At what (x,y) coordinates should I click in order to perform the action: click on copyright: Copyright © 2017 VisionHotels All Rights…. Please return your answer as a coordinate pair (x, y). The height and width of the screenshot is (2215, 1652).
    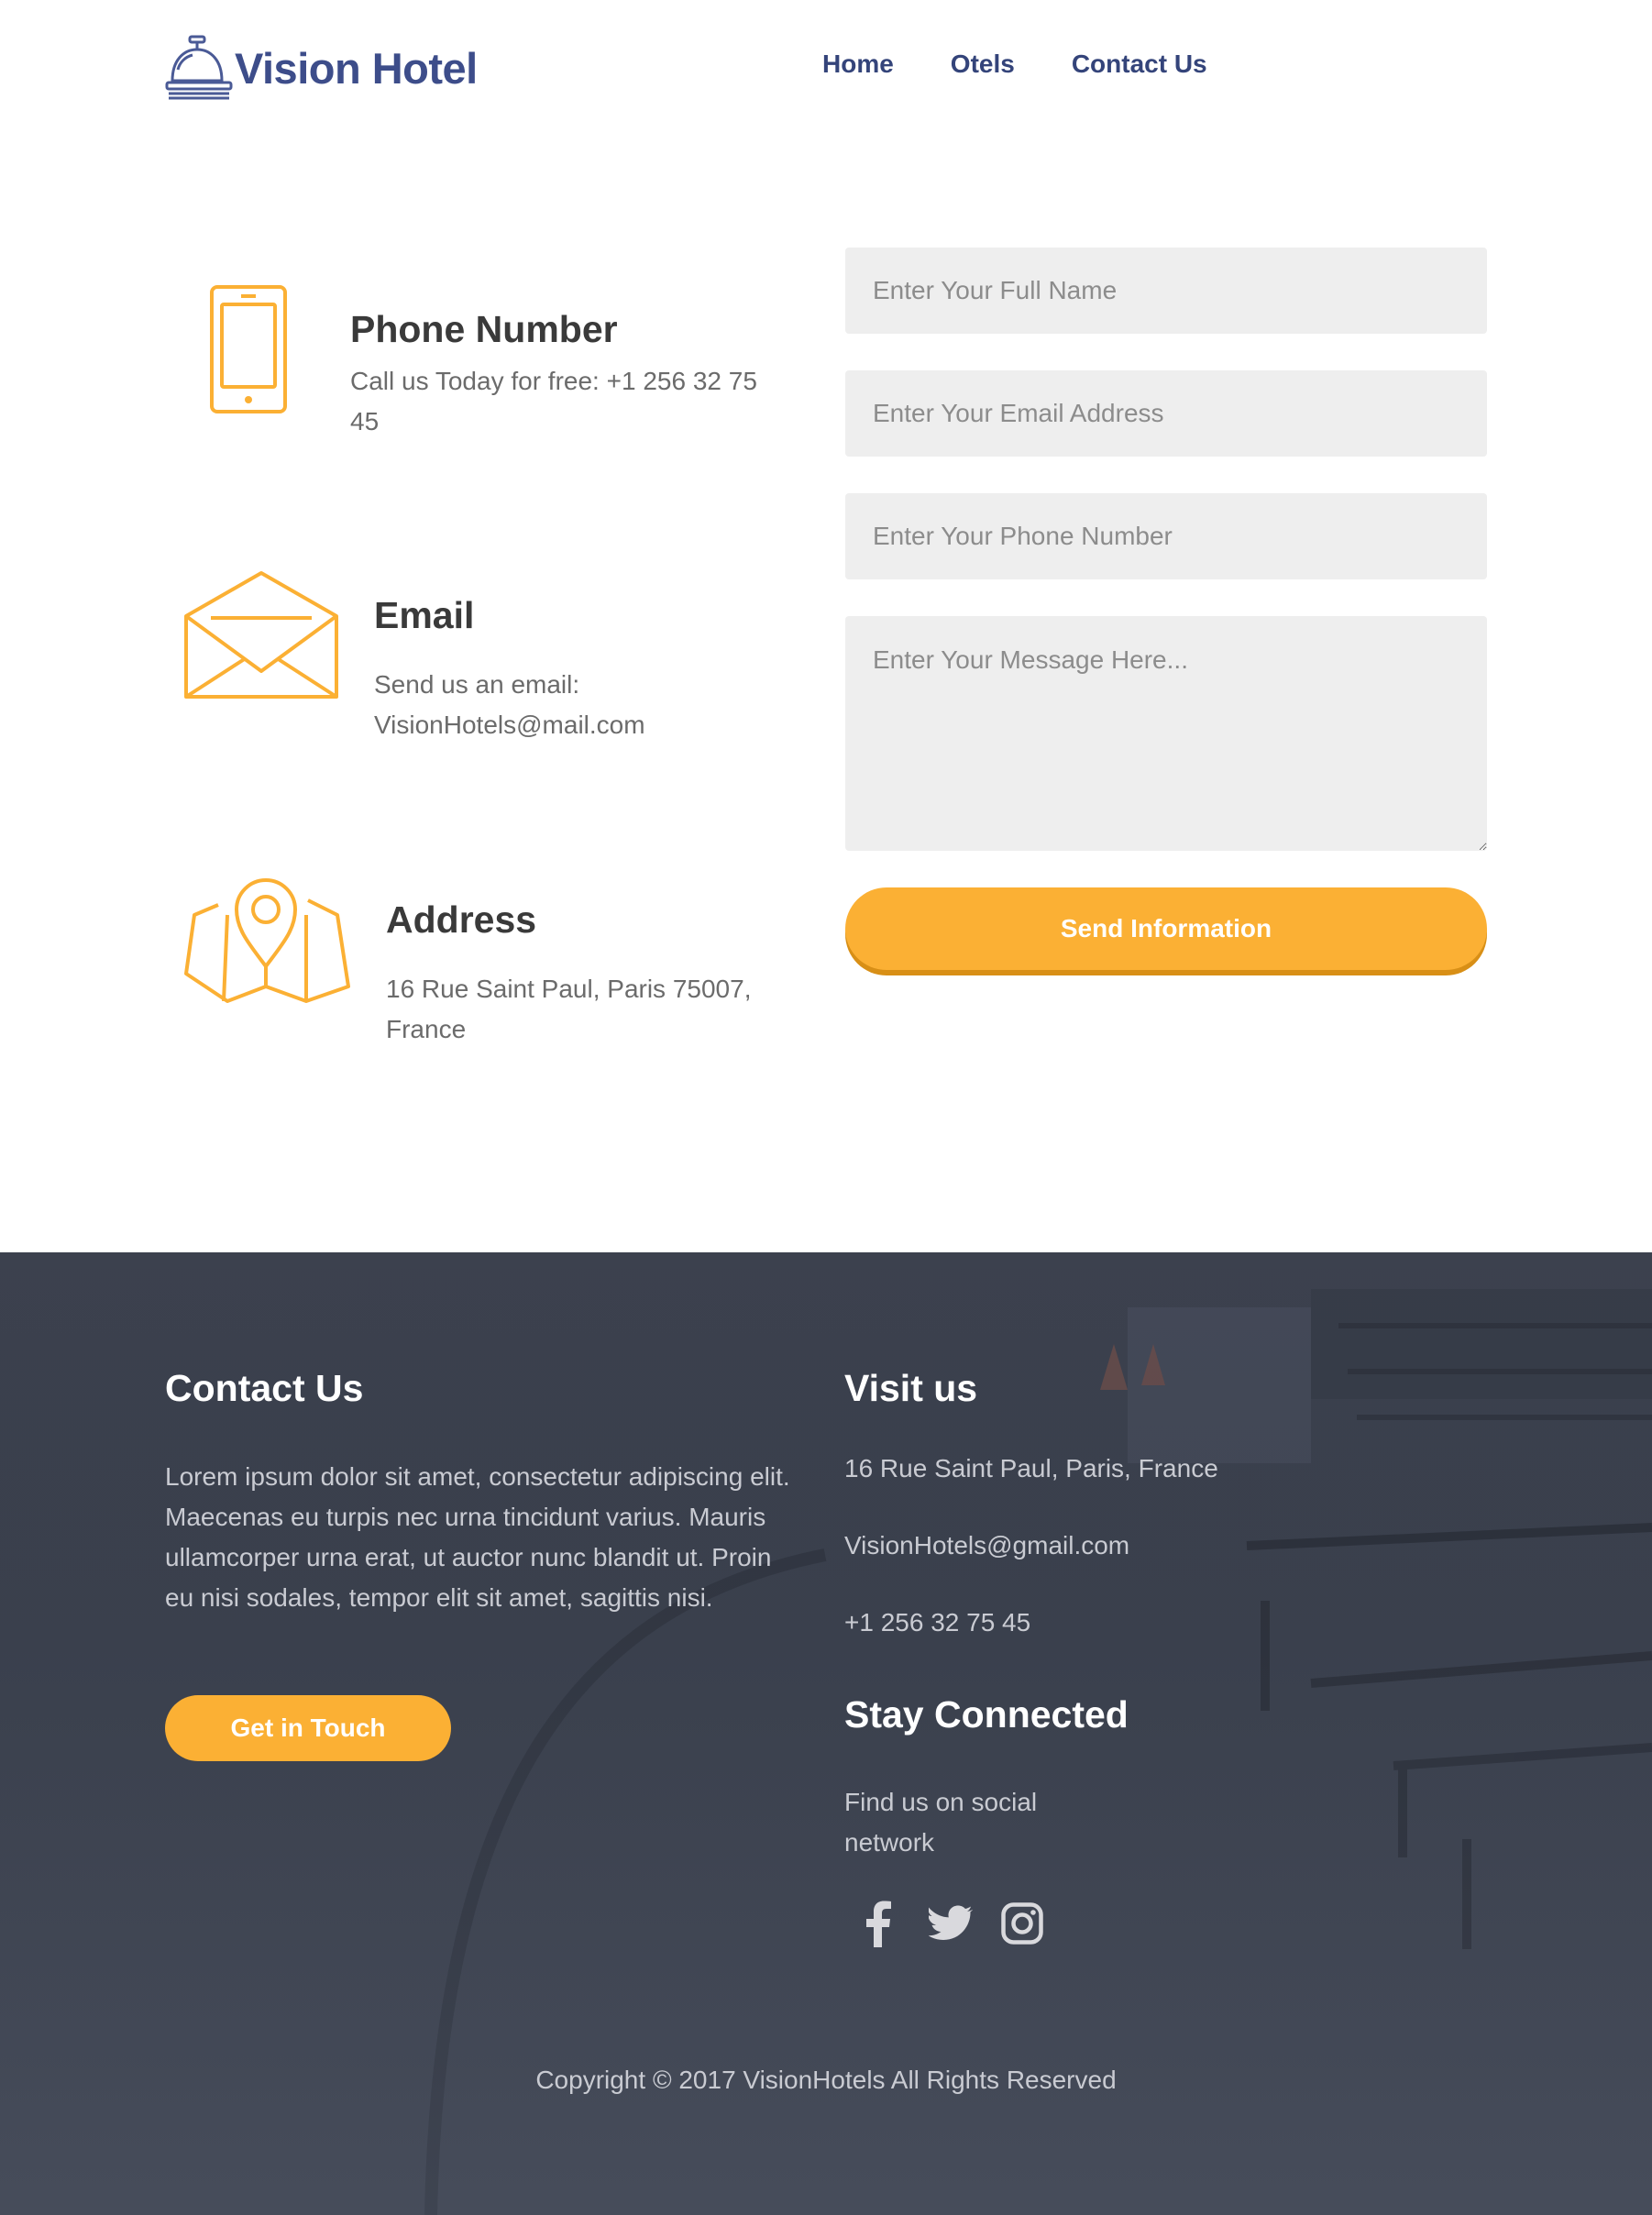
    Looking at the image, I should click on (826, 2080).